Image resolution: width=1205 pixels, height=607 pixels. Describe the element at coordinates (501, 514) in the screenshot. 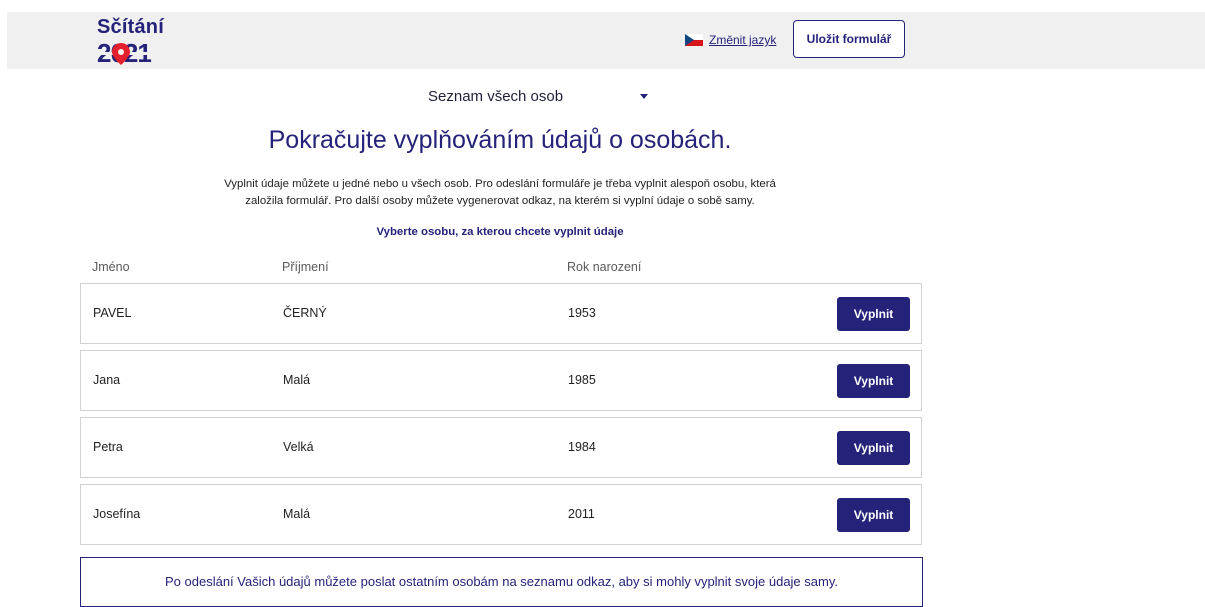

I see `table-row: Josefína Malá 2011 Vyplnit` at that location.